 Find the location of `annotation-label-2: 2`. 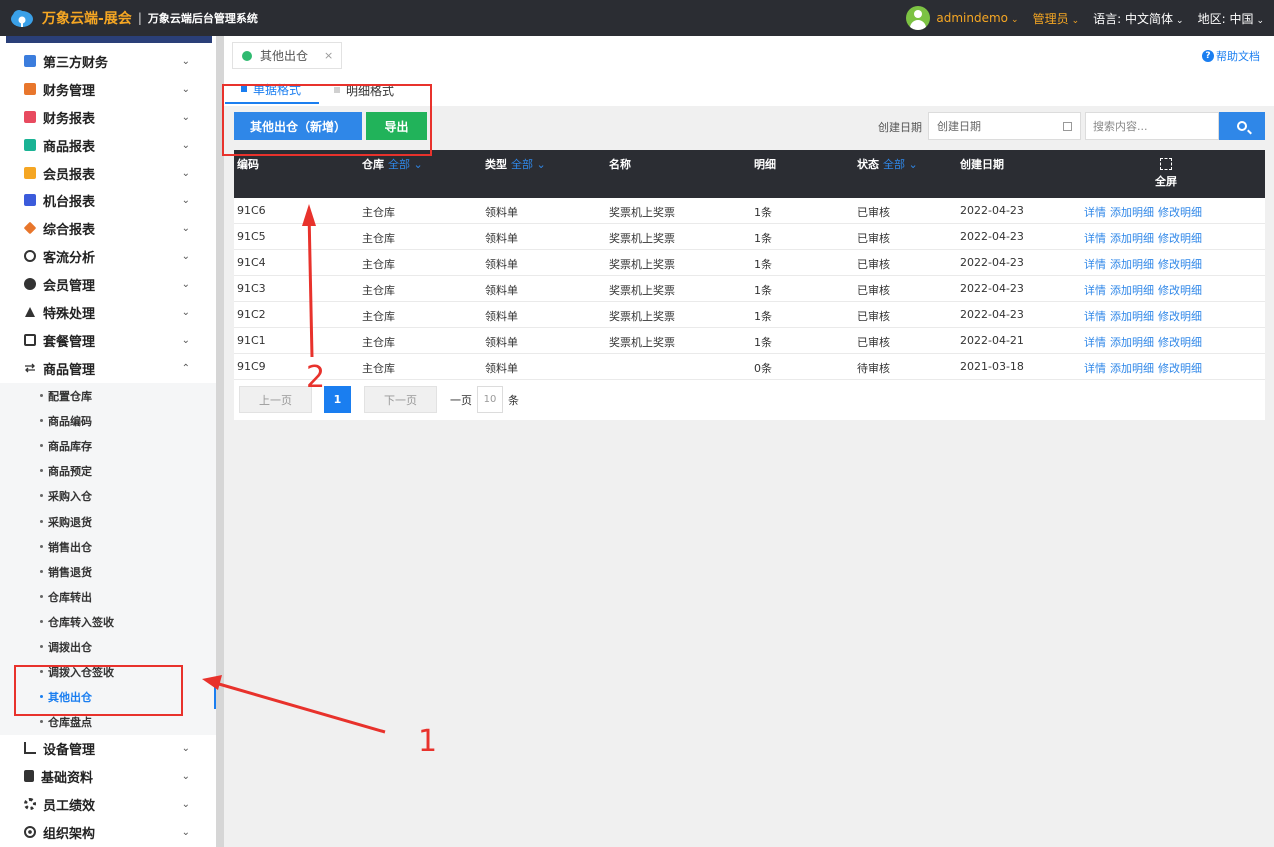

annotation-label-2: 2 is located at coordinates (316, 377).